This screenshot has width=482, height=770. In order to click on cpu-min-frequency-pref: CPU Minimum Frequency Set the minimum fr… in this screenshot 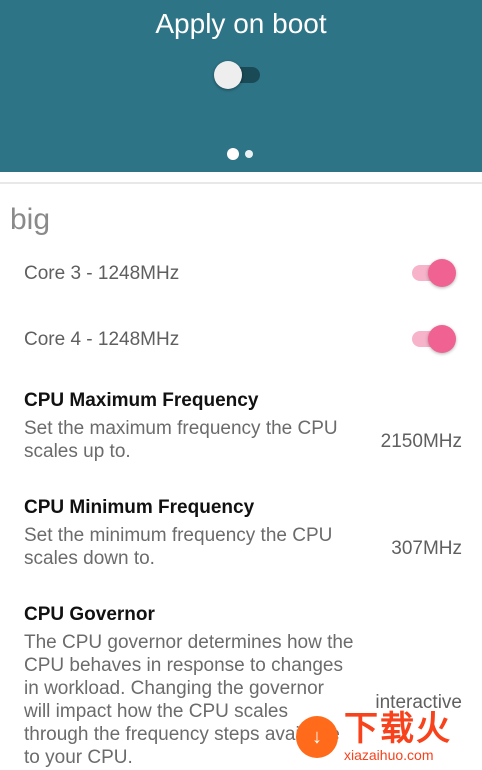, I will do `click(241, 536)`.